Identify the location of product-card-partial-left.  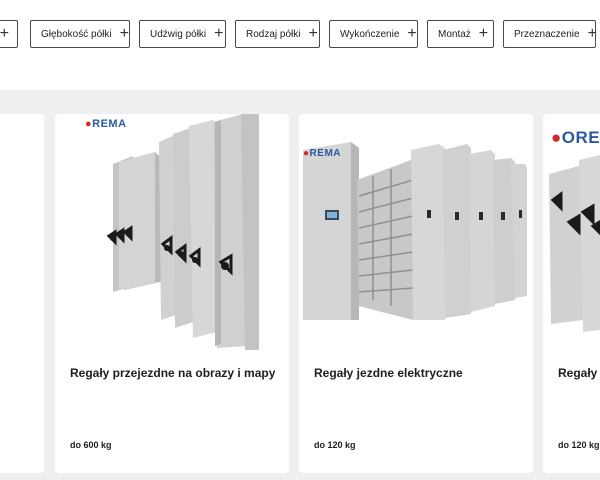
(22, 293).